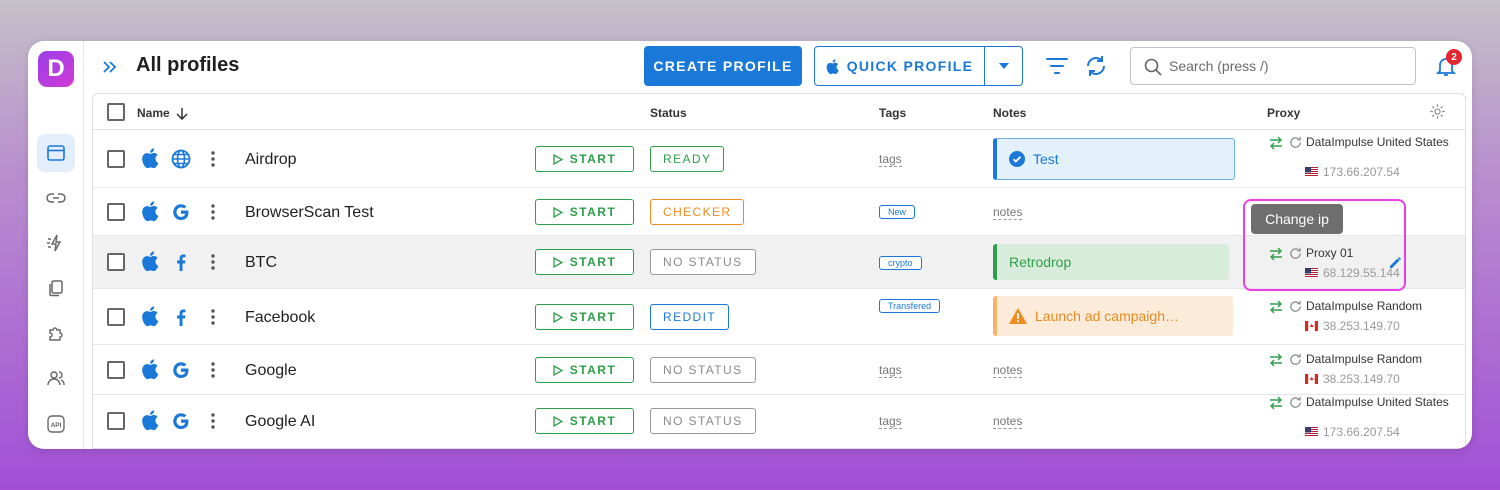 This screenshot has height=490, width=1500. What do you see at coordinates (56, 333) in the screenshot?
I see `sidebar-item-extensions` at bounding box center [56, 333].